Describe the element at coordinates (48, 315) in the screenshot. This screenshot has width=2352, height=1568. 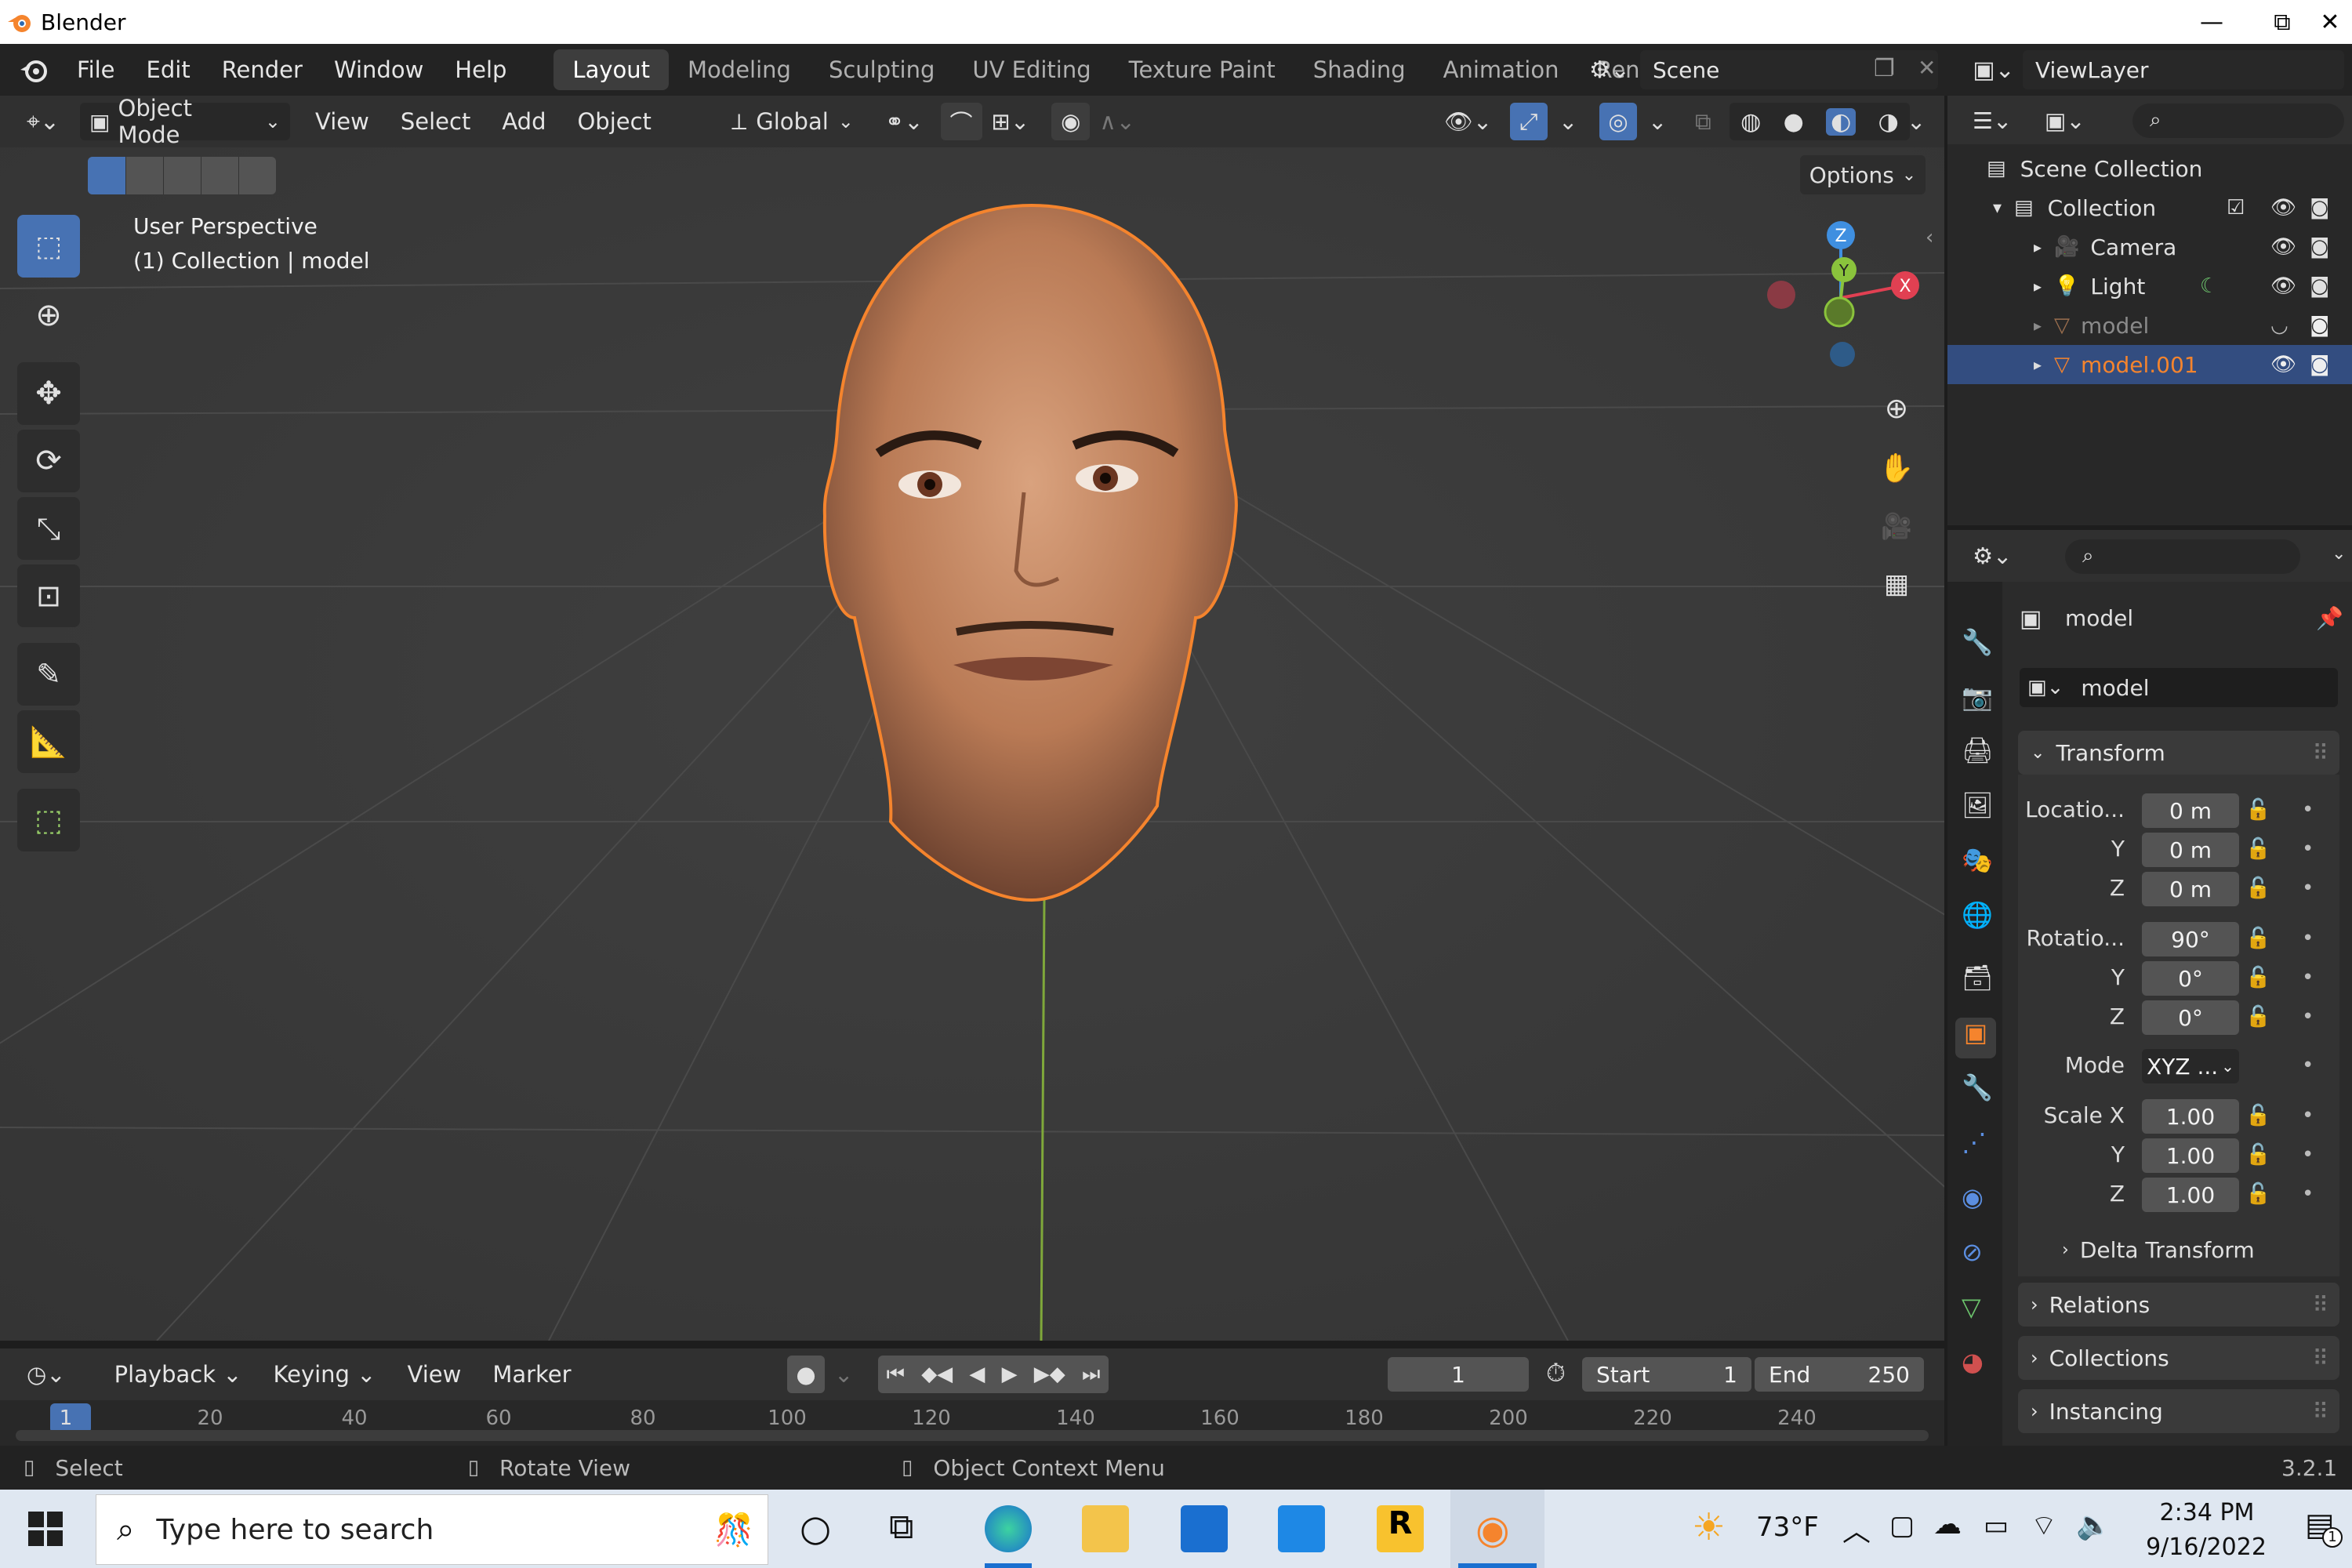
I see `cursor-tool: ⊕` at that location.